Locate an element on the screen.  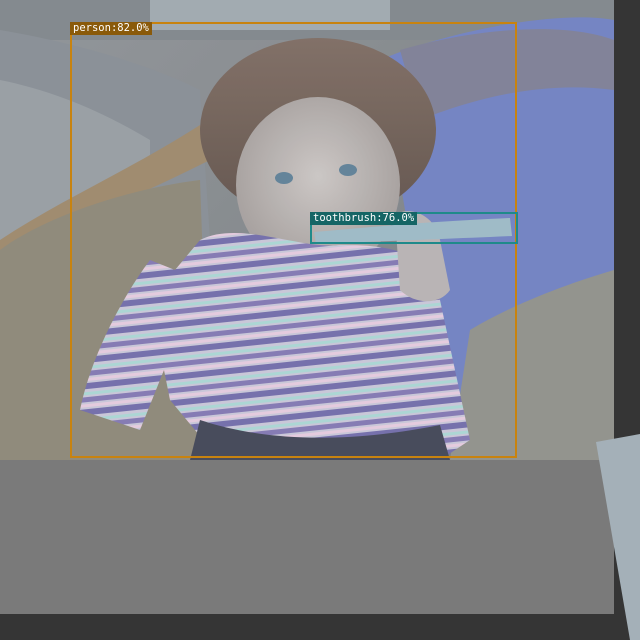
detection-score-toothbrush: 76.0% is located at coordinates (398, 218).